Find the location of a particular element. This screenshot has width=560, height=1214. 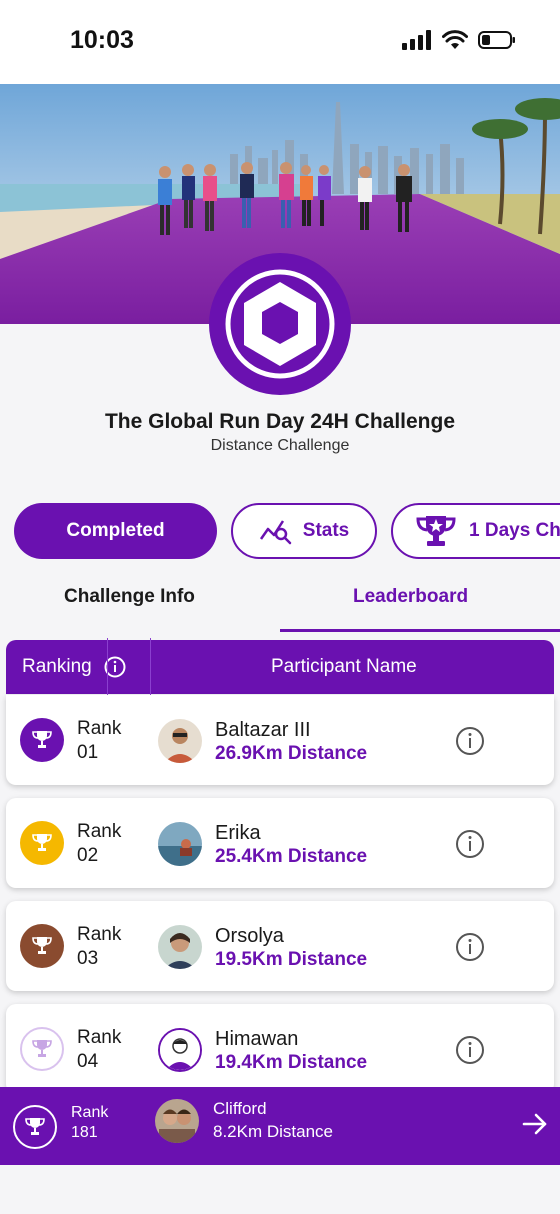

tab-leaderboard: Leaderboard is located at coordinates (410, 597).